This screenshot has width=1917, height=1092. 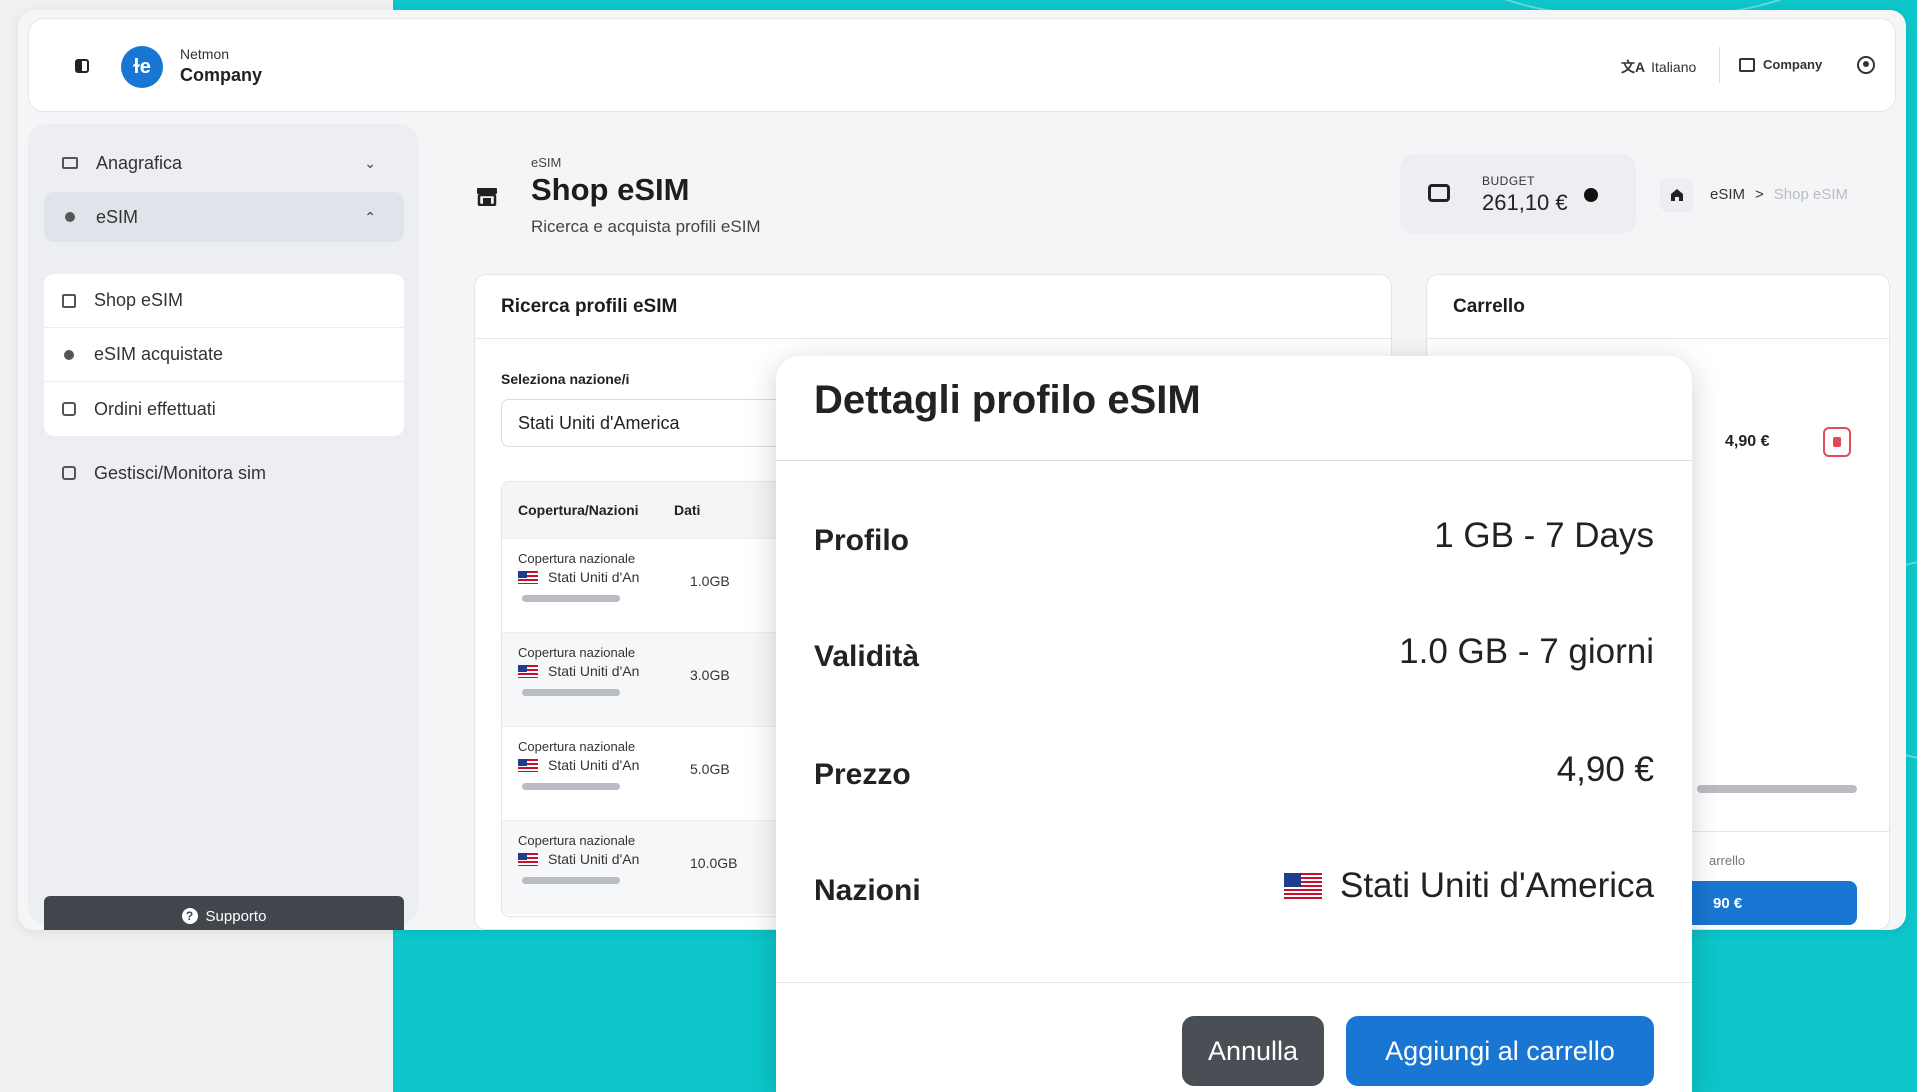 What do you see at coordinates (1674, 67) in the screenshot?
I see `language-label: Italiano` at bounding box center [1674, 67].